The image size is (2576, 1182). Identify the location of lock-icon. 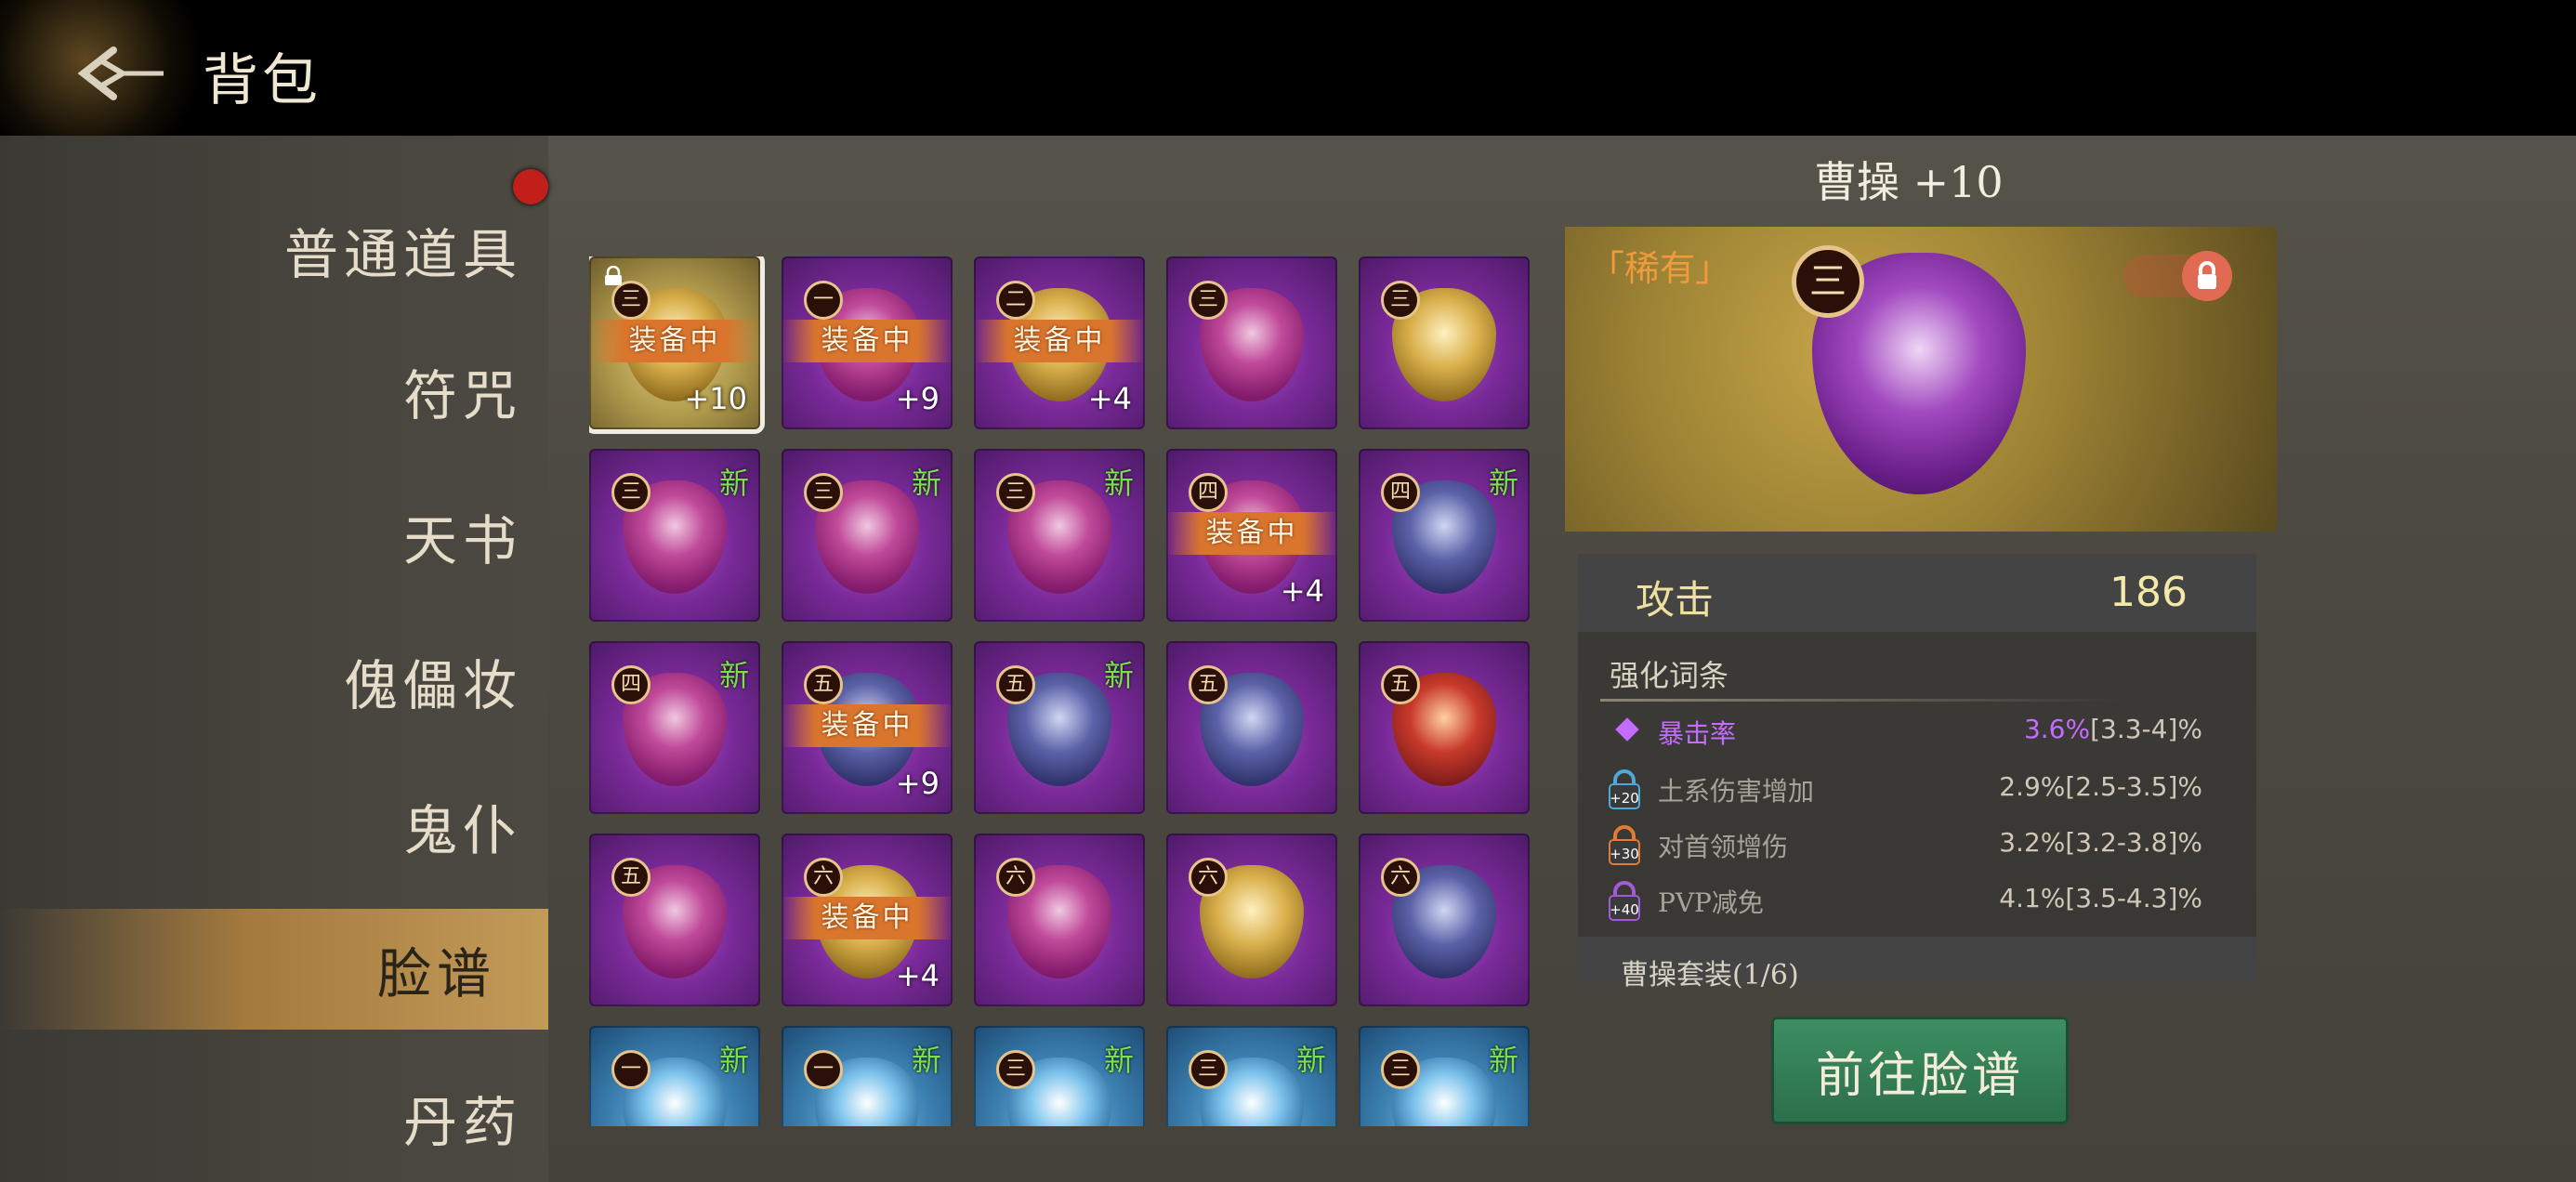
(2207, 276).